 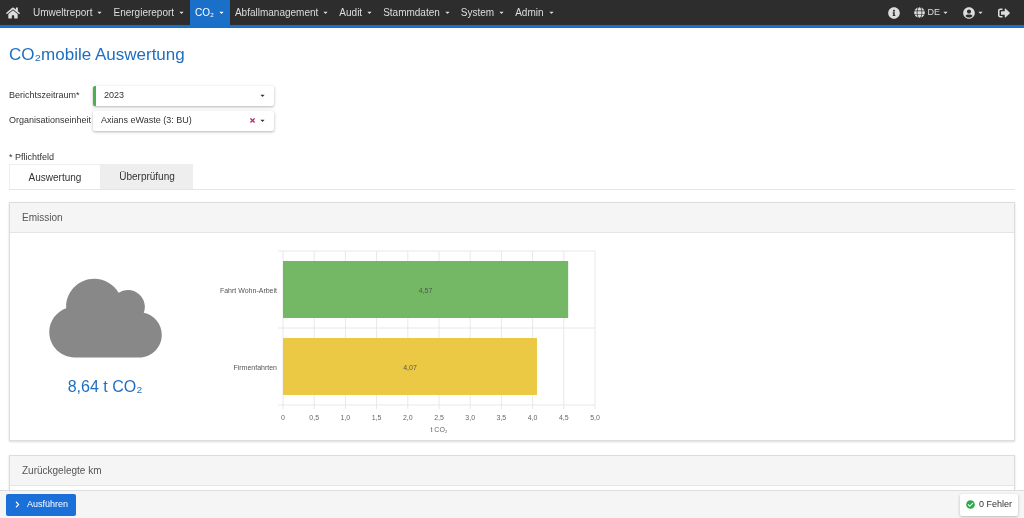 I want to click on required-note: * Pflichtfeld, so click(x=32, y=157).